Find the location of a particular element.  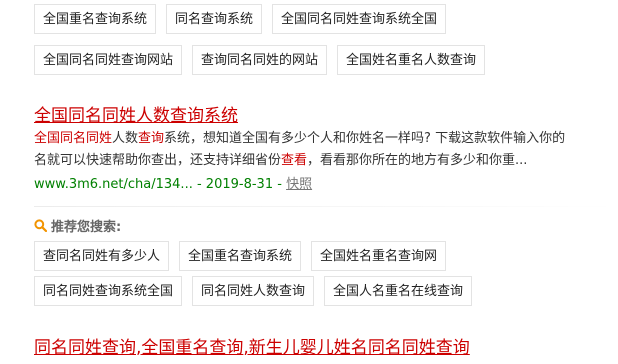

snippet-highlight: 全国同名同姓 is located at coordinates (73, 138).